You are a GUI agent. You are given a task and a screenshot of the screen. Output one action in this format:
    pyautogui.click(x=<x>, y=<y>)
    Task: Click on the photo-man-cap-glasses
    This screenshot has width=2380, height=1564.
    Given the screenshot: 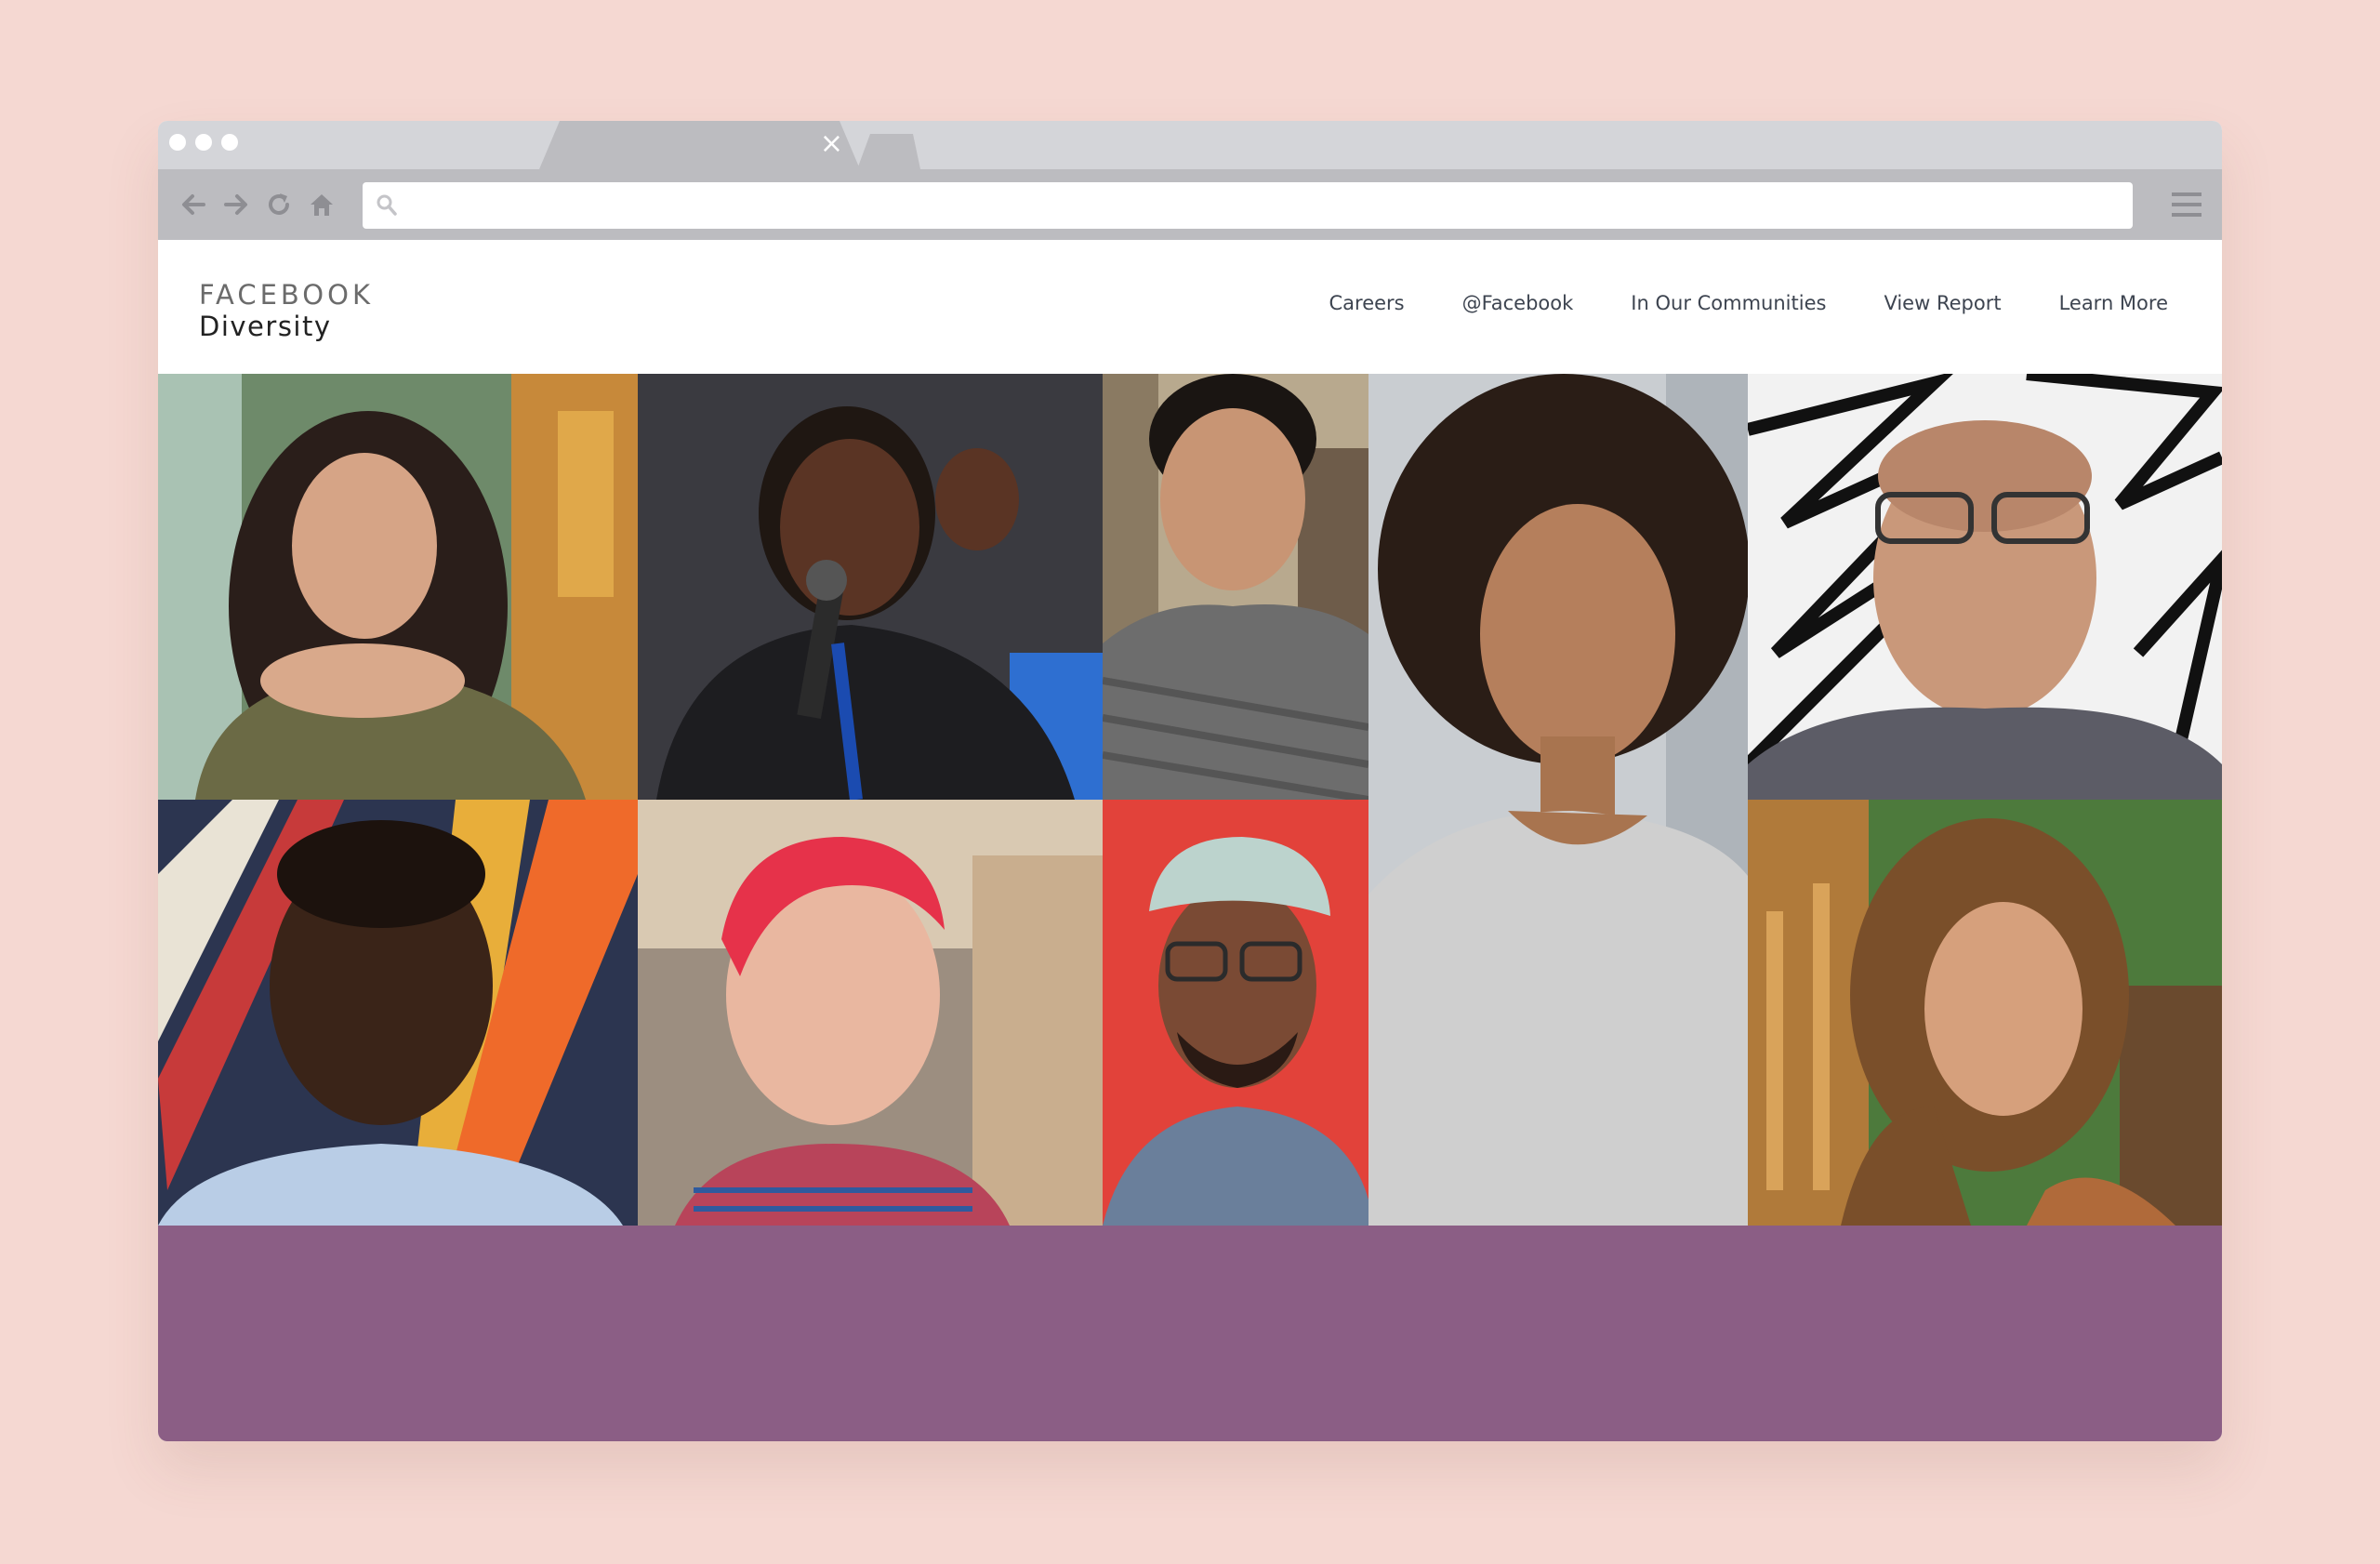 What is the action you would take?
    pyautogui.click(x=1235, y=1013)
    